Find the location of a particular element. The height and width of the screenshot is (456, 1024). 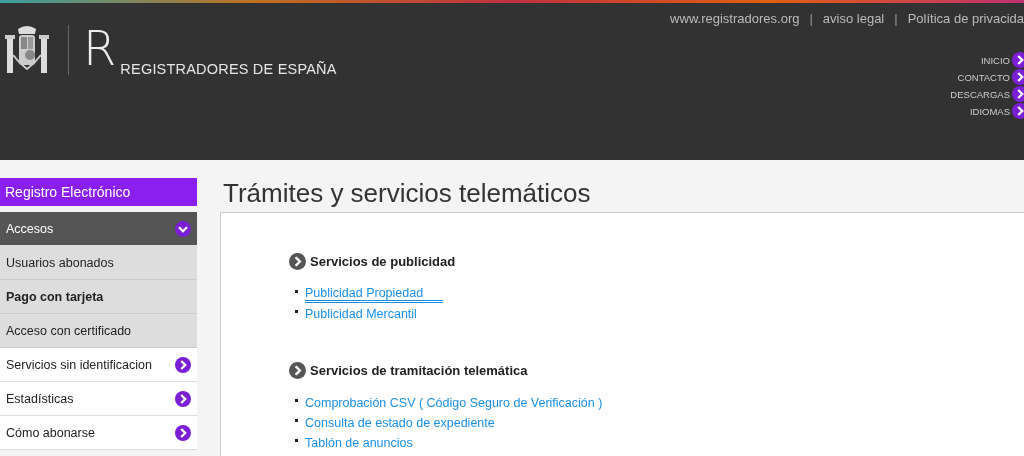

sidebar-item: Estadísticas is located at coordinates (98, 399).